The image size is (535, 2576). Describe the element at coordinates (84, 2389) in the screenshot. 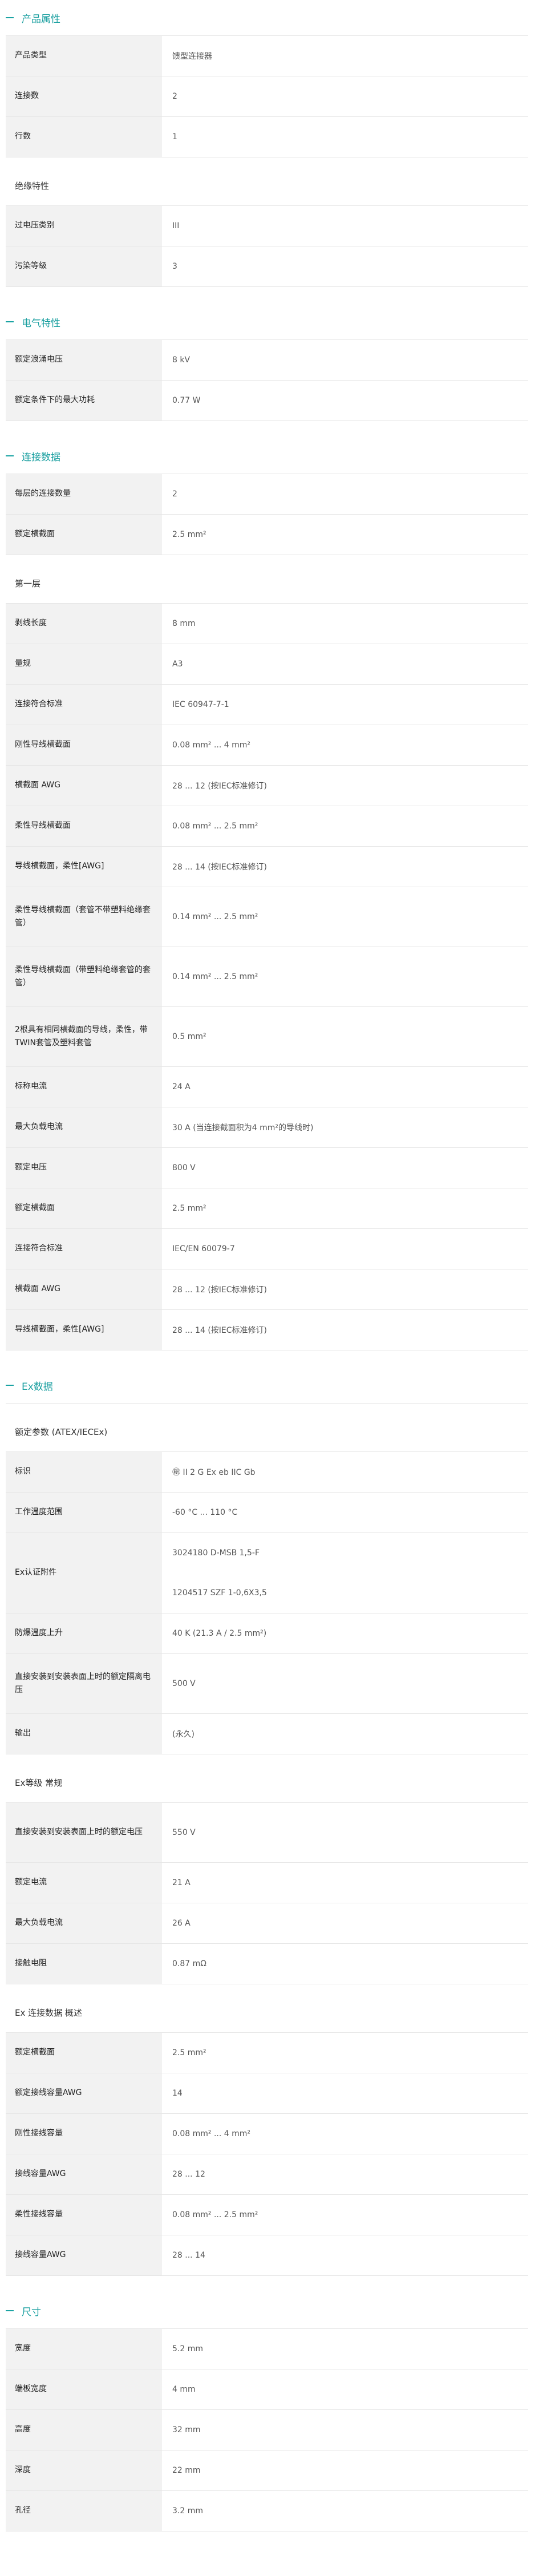

I see `spec-label: 端板宽度` at that location.